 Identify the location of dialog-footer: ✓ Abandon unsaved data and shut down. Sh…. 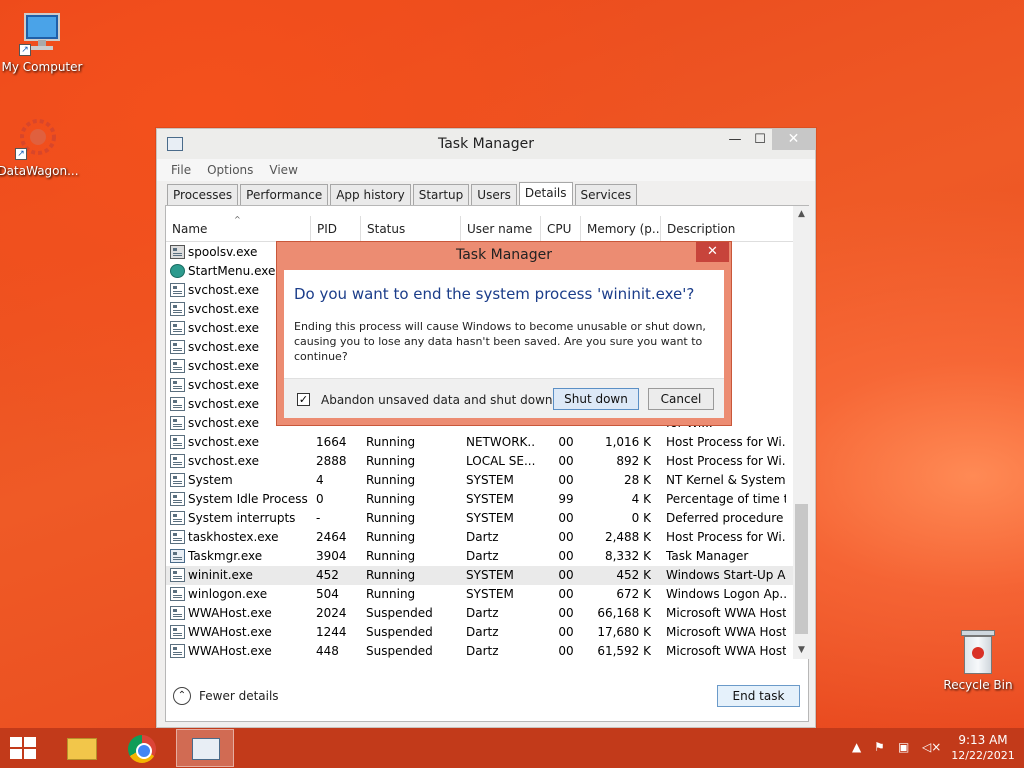
(504, 398).